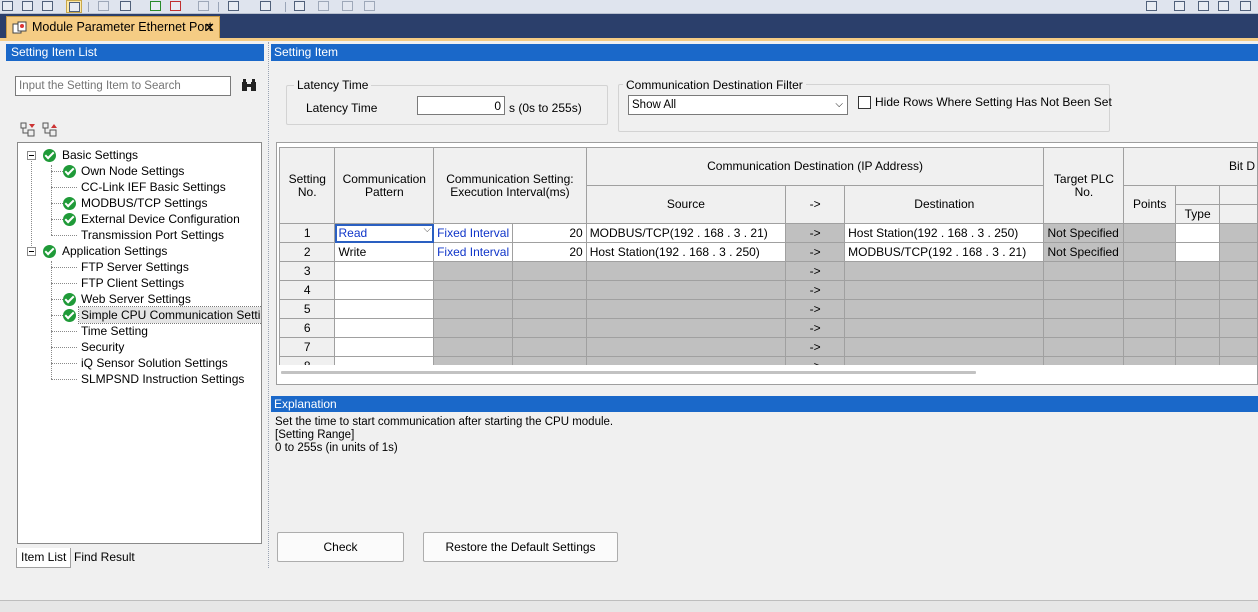 The image size is (1258, 612). What do you see at coordinates (768, 290) in the screenshot?
I see `table-row: 4 ->` at bounding box center [768, 290].